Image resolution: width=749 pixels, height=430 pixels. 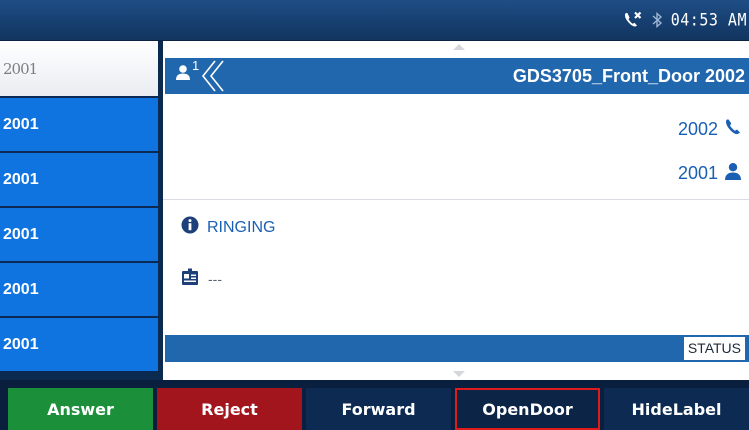 I want to click on call-title-bar: 1 GDS3705_Front_Door 2002, so click(x=457, y=76).